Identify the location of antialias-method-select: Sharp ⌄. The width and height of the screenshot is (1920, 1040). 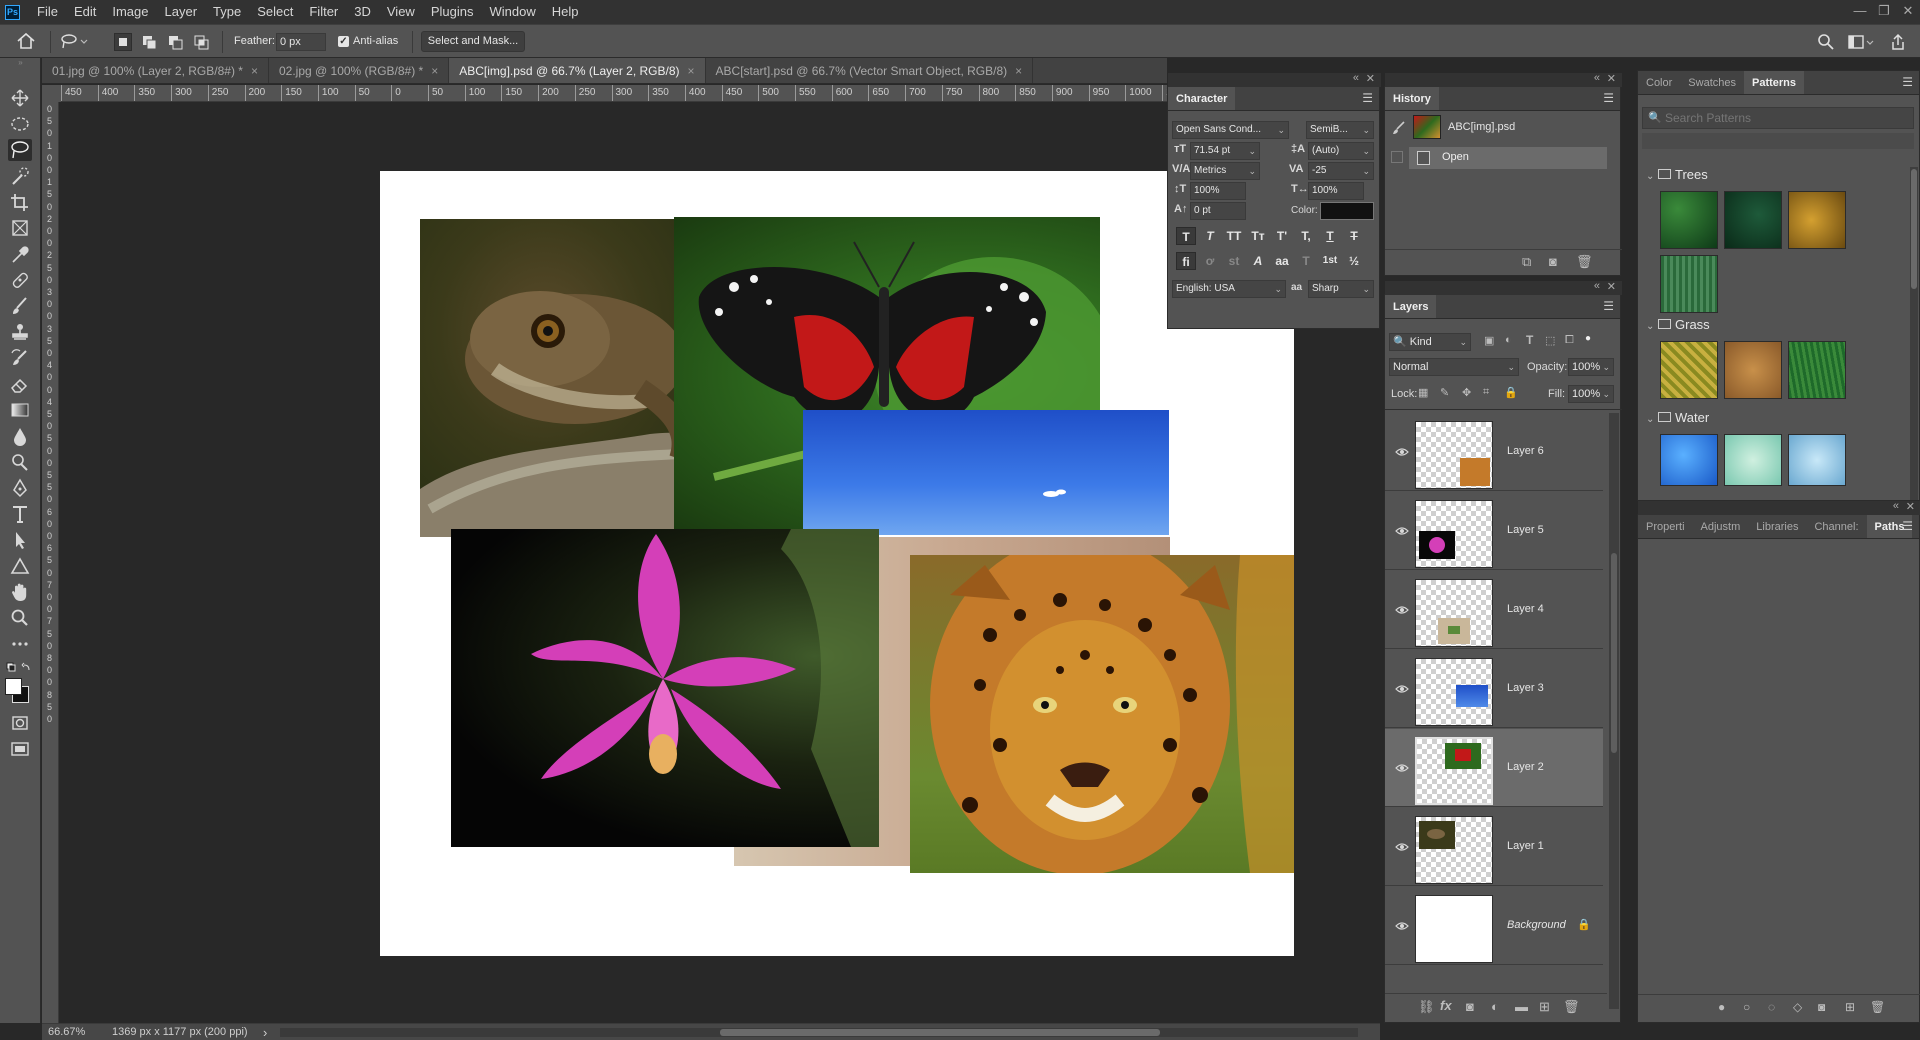
(1341, 289).